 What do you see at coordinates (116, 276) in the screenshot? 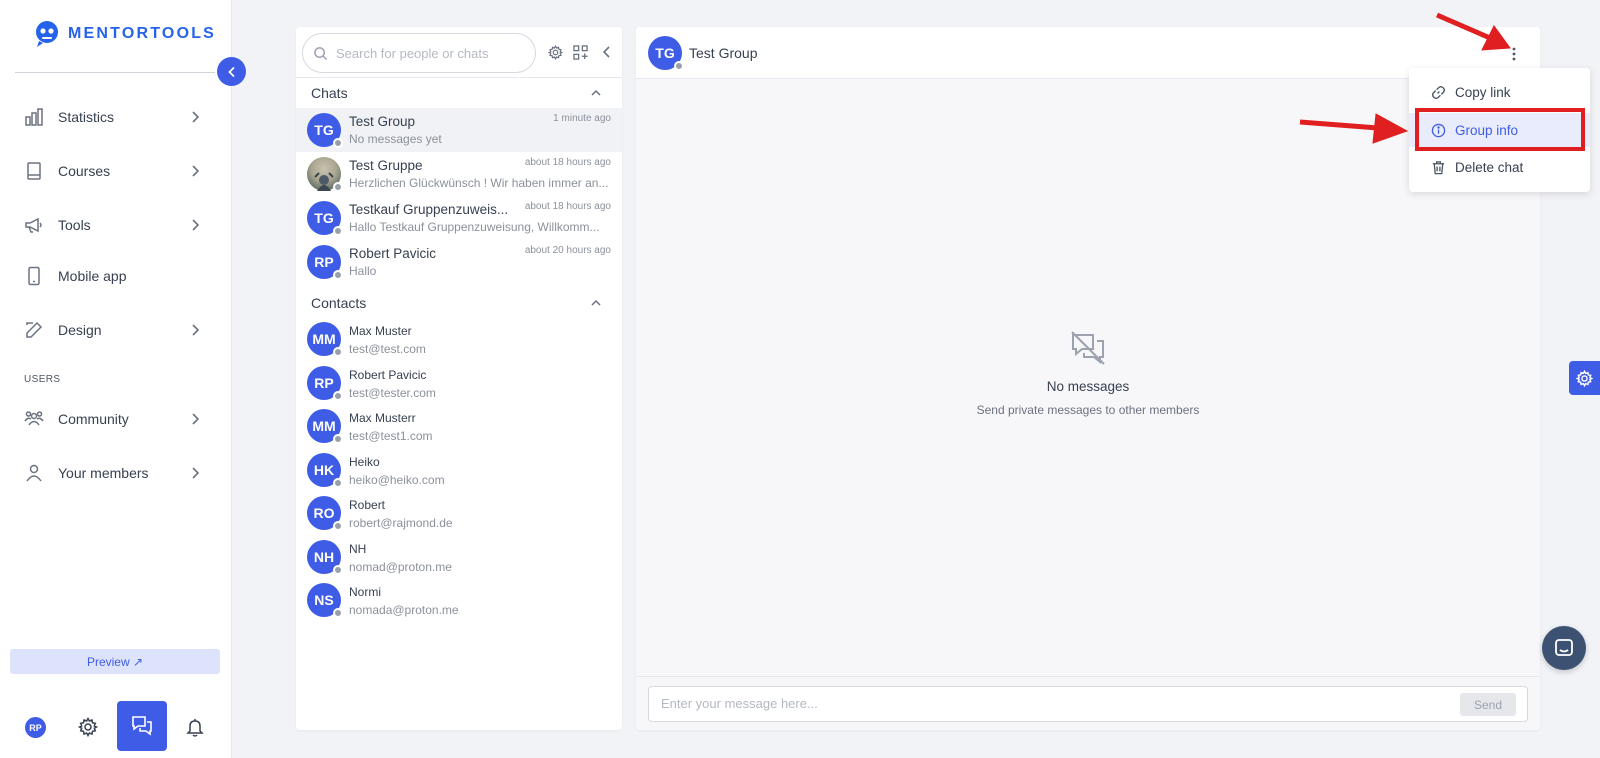
I see `sidebar-item-mobile-app: Mobile app` at bounding box center [116, 276].